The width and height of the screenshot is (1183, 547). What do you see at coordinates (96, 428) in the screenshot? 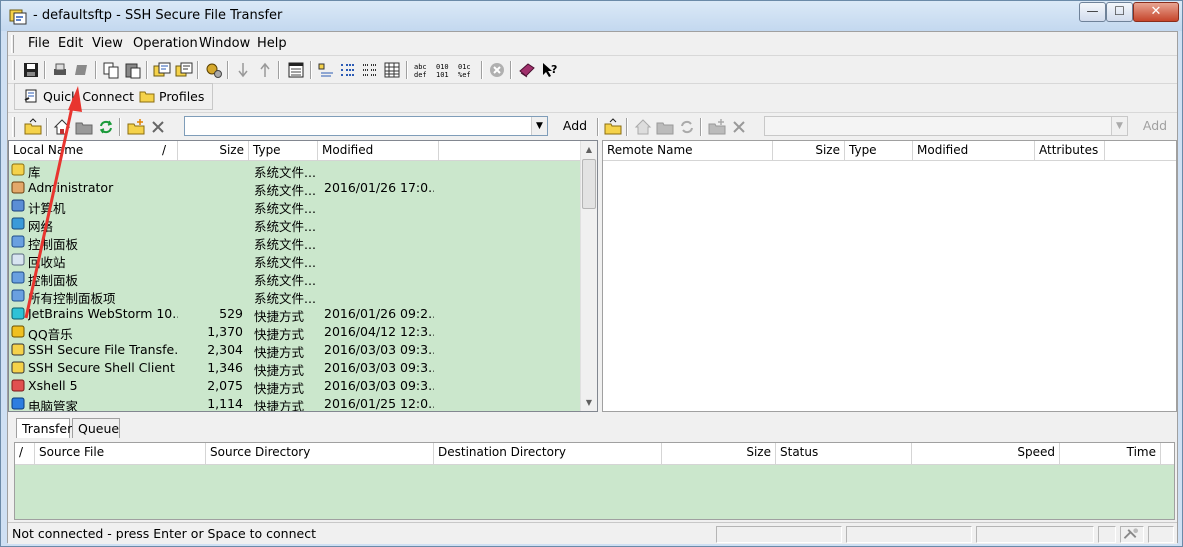
I see `tab-queue: Queue` at bounding box center [96, 428].